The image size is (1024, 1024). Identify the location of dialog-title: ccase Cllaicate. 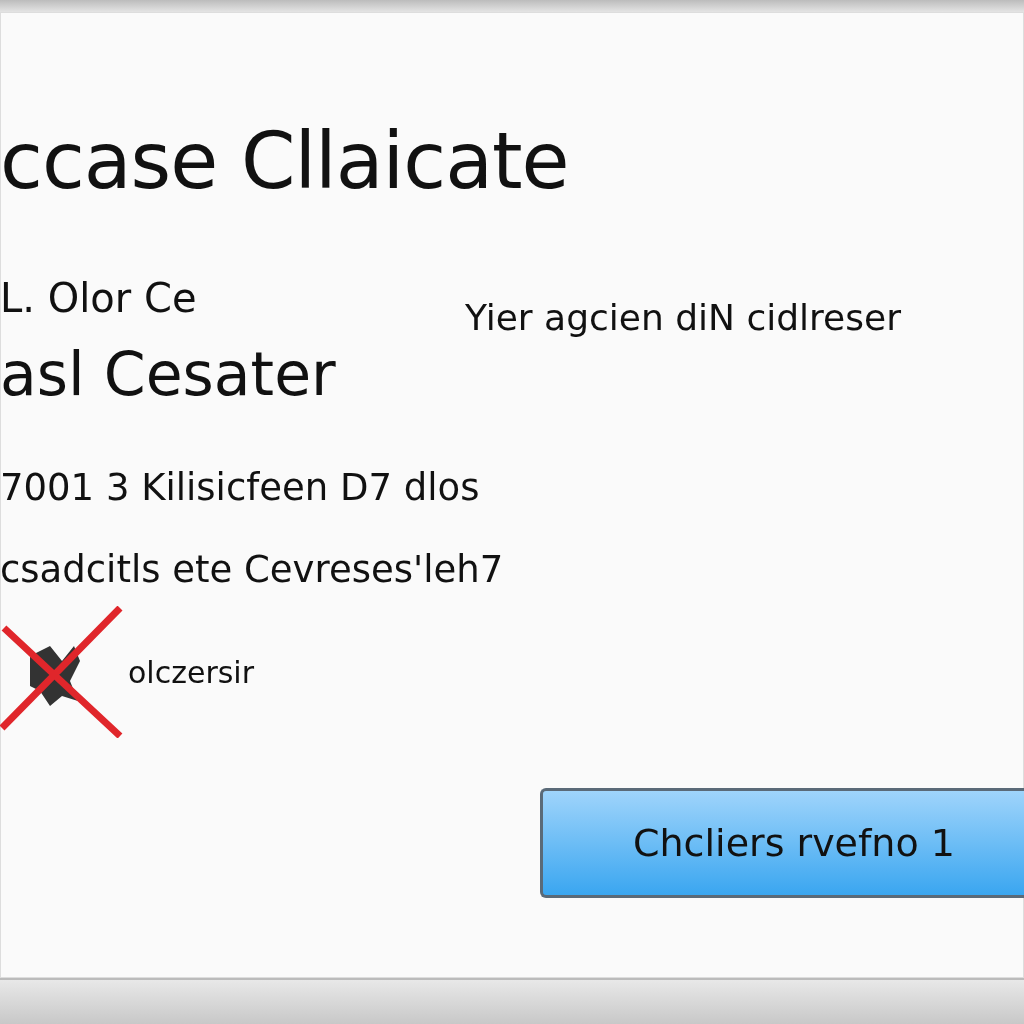
(285, 161).